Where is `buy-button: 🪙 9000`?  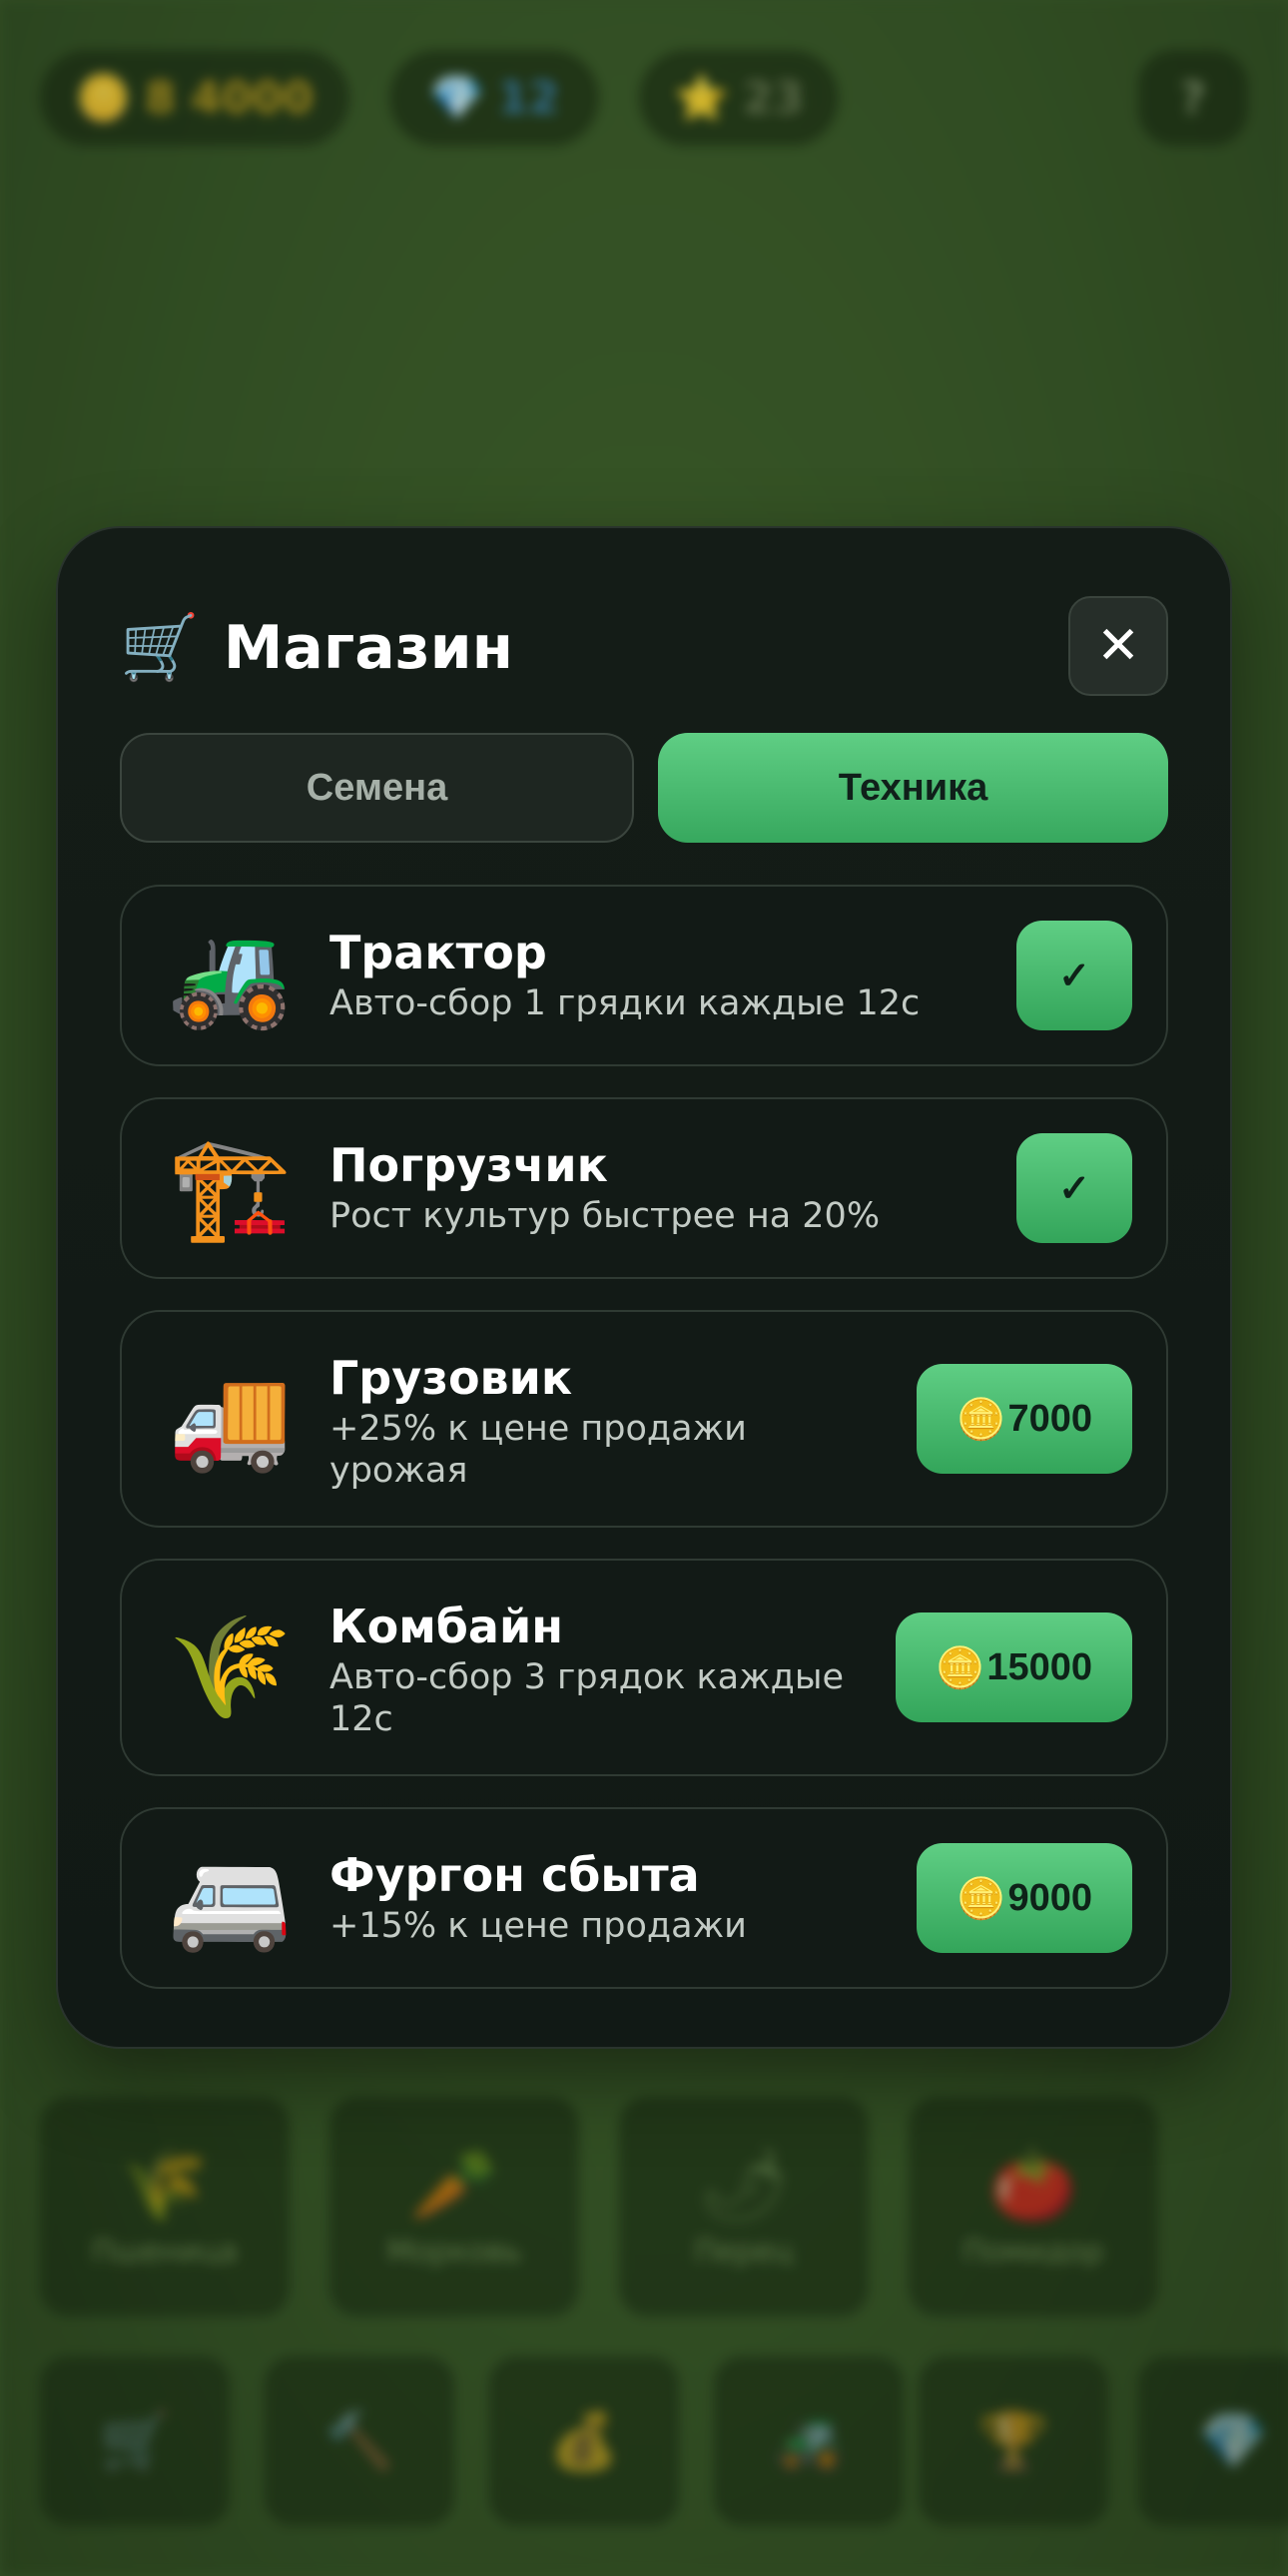 buy-button: 🪙 9000 is located at coordinates (1024, 1898).